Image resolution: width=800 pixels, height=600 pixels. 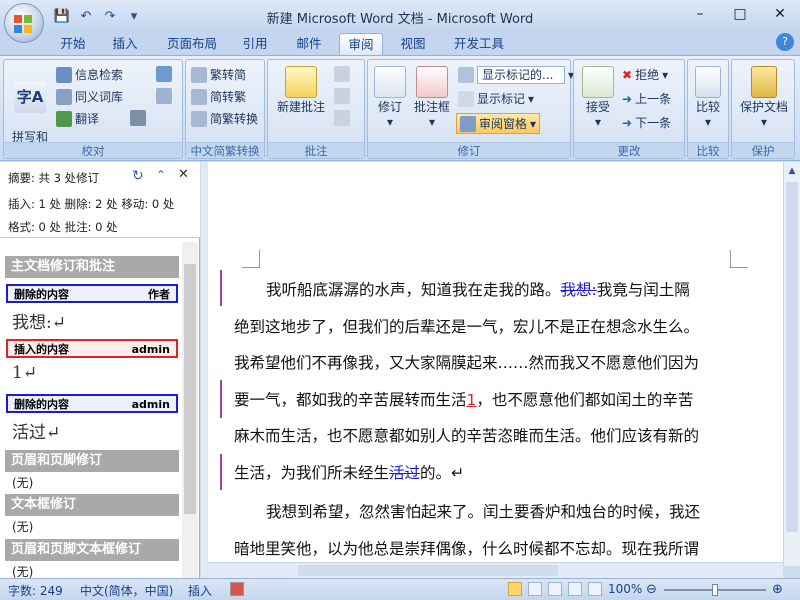 I want to click on keyboard-icon, so click(x=138, y=118).